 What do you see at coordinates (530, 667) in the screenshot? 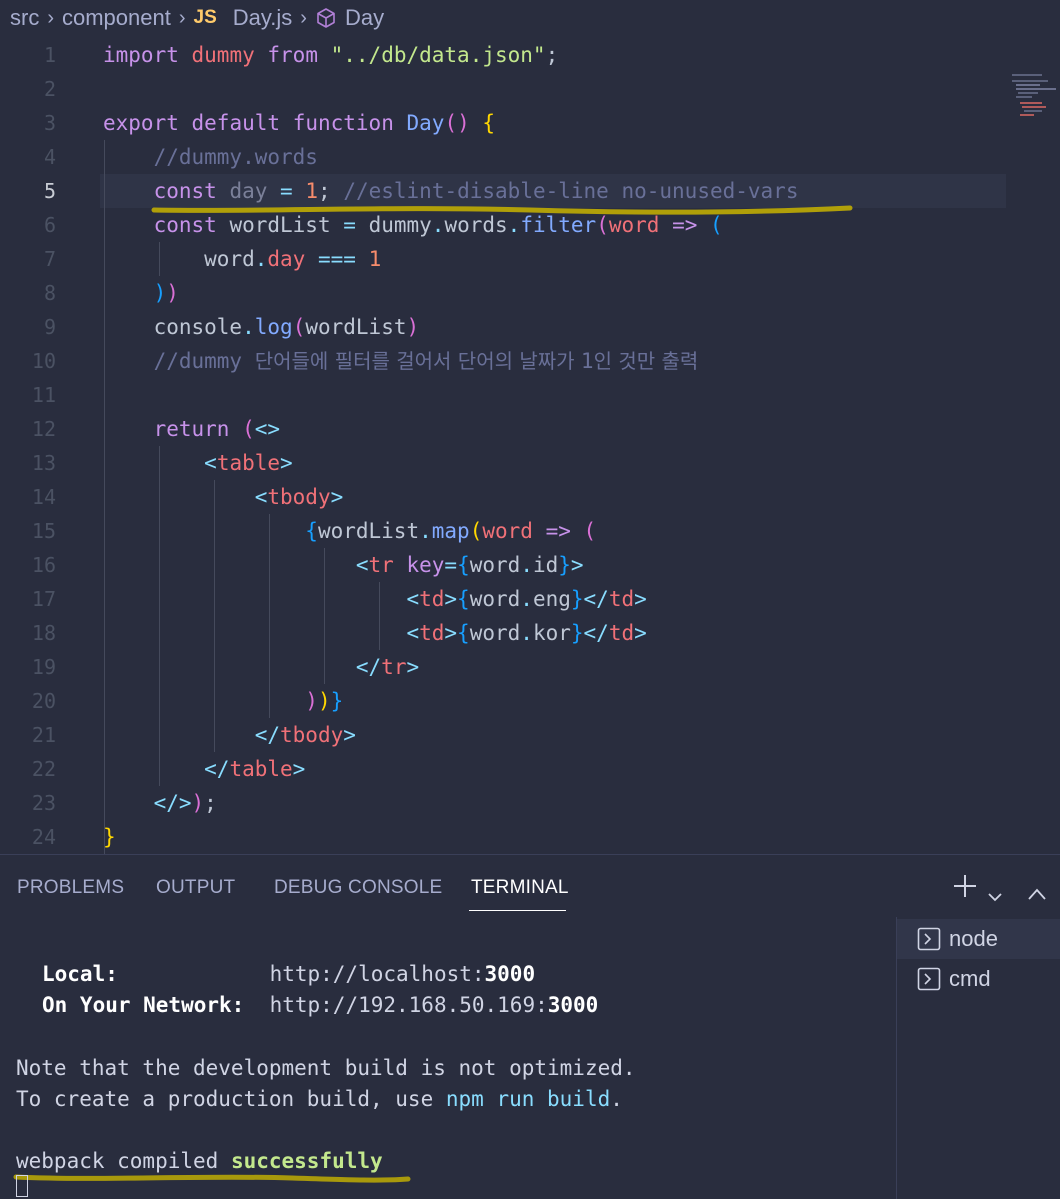
I see `code-line: 19 </tr>` at bounding box center [530, 667].